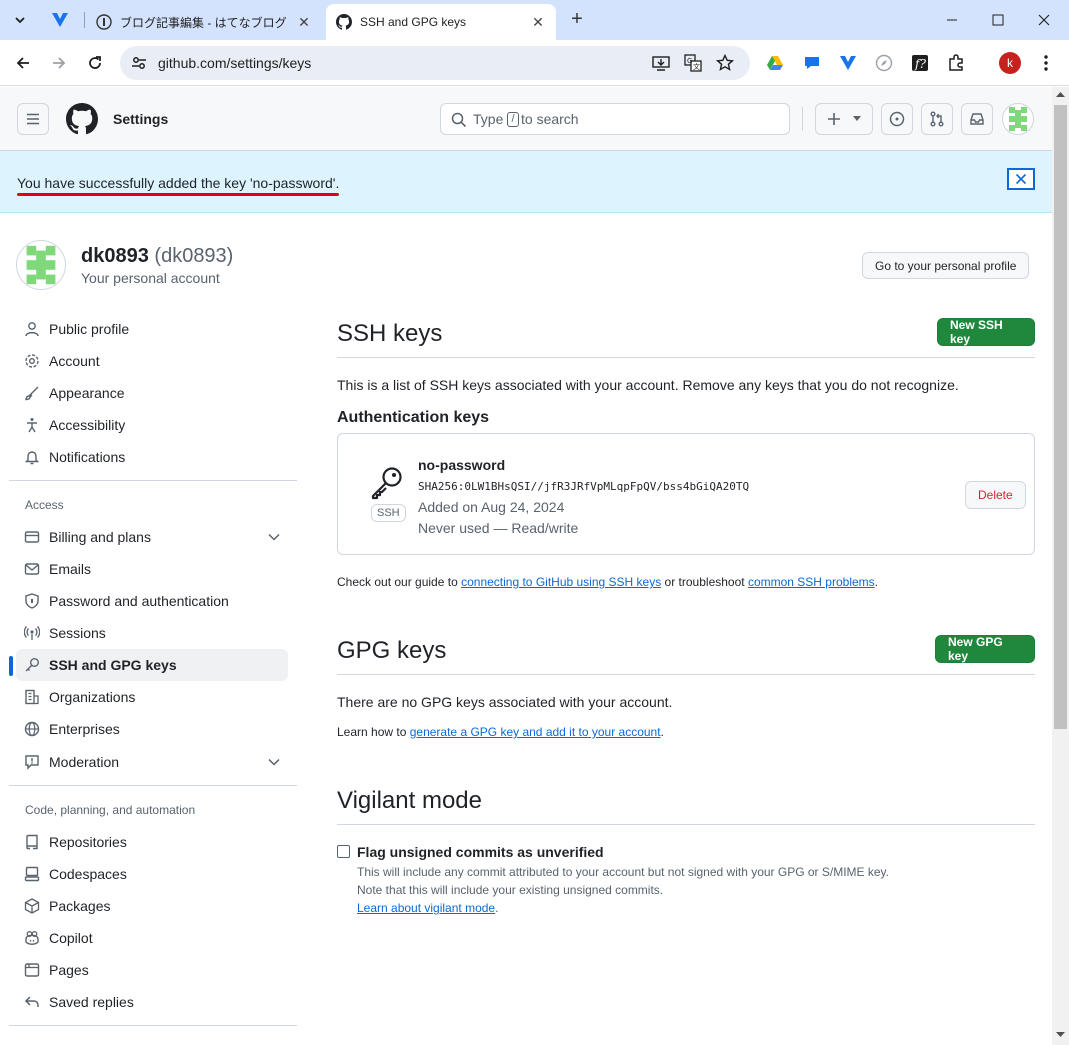 The image size is (1069, 1045). I want to click on create-new-button, so click(844, 119).